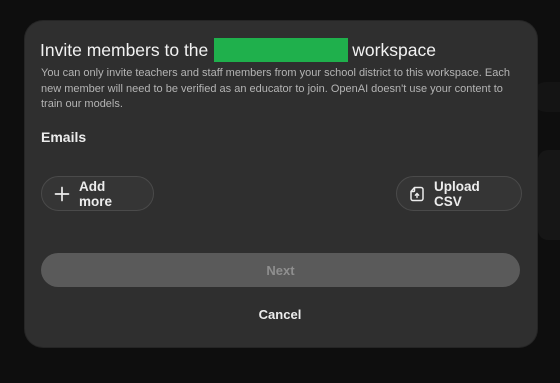  I want to click on background-element, so click(549, 195).